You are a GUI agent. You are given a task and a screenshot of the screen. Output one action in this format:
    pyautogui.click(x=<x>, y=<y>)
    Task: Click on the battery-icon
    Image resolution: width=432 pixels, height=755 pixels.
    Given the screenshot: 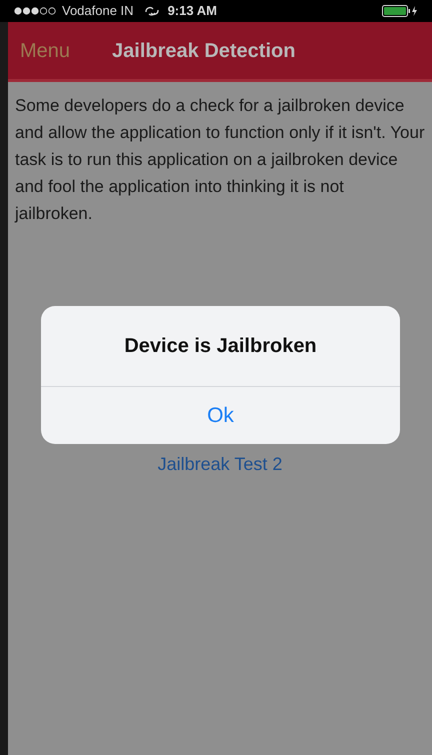 What is the action you would take?
    pyautogui.click(x=400, y=11)
    